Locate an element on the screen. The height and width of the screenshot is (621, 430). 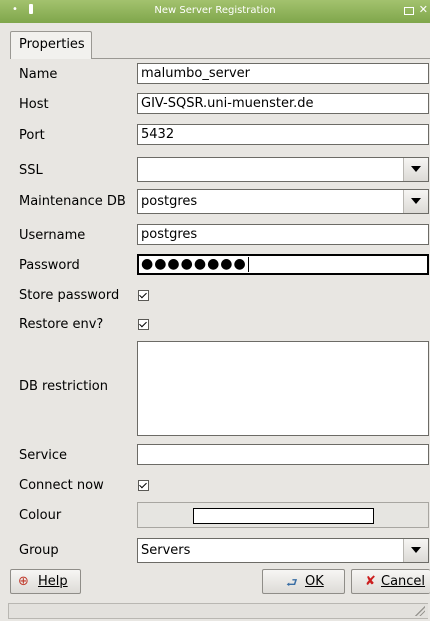
window-title: New Server Registration is located at coordinates (215, 10).